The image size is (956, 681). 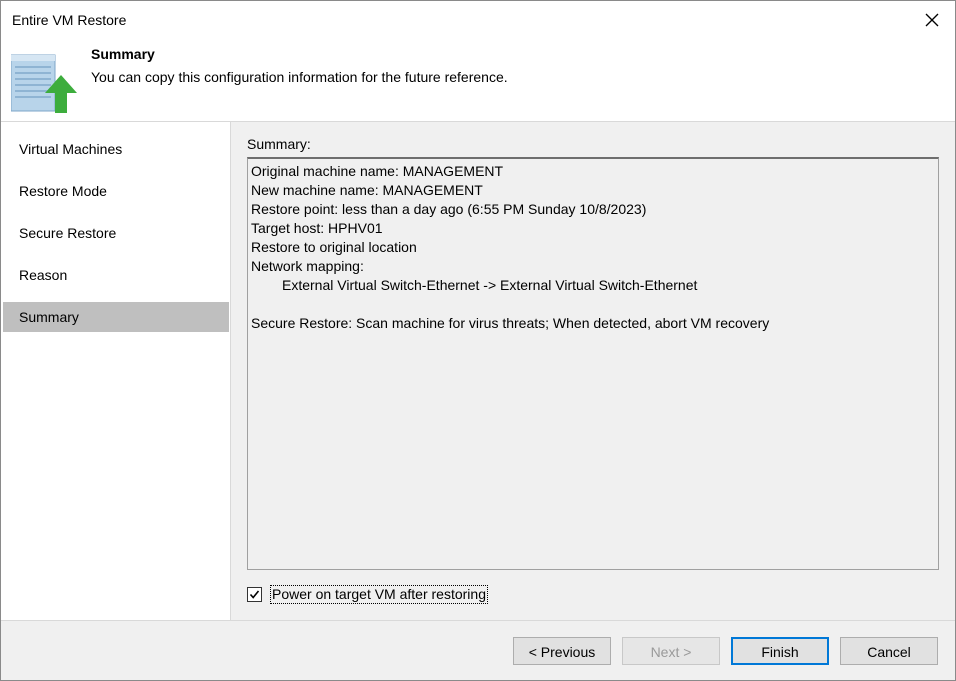 What do you see at coordinates (562, 651) in the screenshot?
I see `previous-button: < Previous` at bounding box center [562, 651].